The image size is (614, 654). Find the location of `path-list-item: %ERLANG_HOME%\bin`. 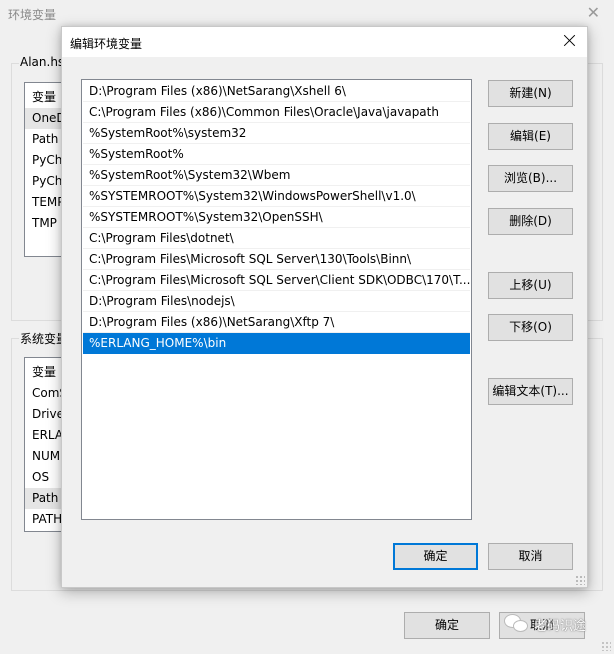

path-list-item: %ERLANG_HOME%\bin is located at coordinates (276, 343).